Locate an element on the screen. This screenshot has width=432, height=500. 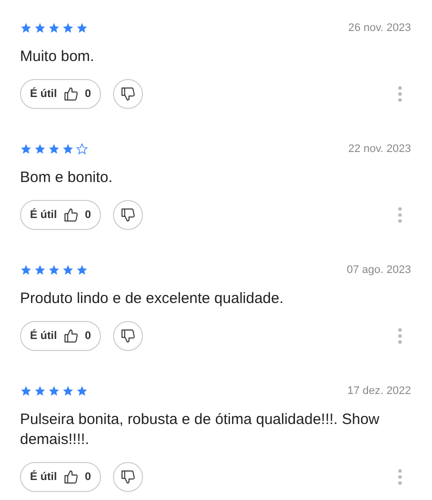
review-text: Muito bom. is located at coordinates (58, 57).